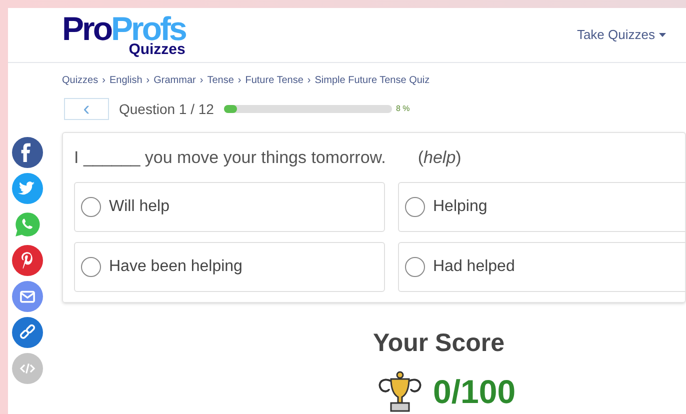  What do you see at coordinates (403, 109) in the screenshot?
I see `progress-percent: 8 %` at bounding box center [403, 109].